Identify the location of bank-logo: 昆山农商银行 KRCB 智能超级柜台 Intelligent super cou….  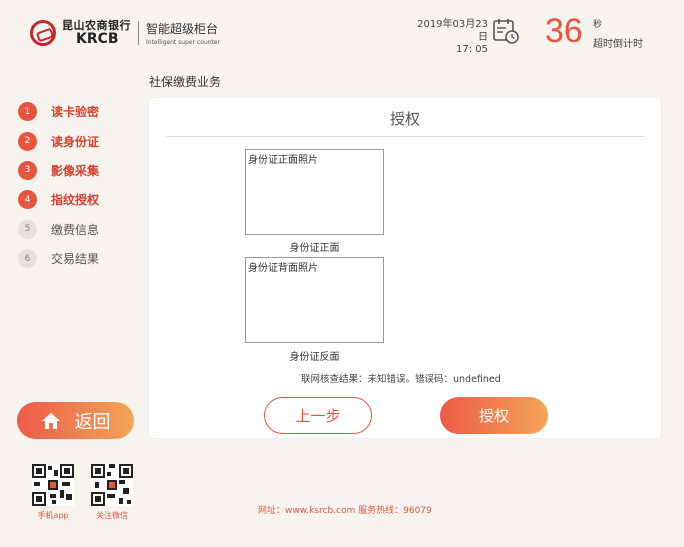
(125, 33).